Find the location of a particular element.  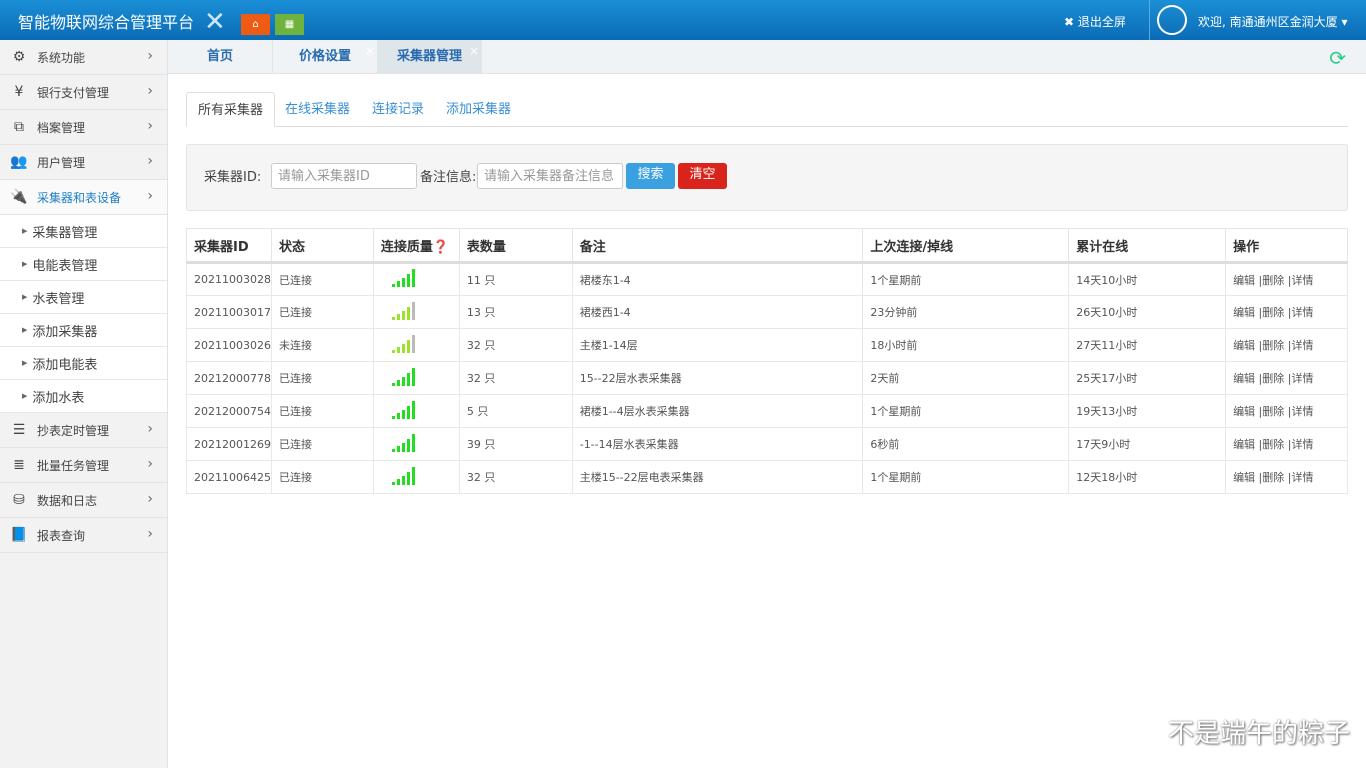

sidebar-item-label: 报表查询 is located at coordinates (61, 535).